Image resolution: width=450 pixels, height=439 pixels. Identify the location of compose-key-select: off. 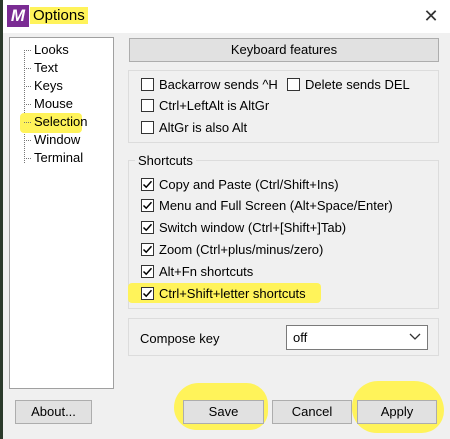
(357, 337).